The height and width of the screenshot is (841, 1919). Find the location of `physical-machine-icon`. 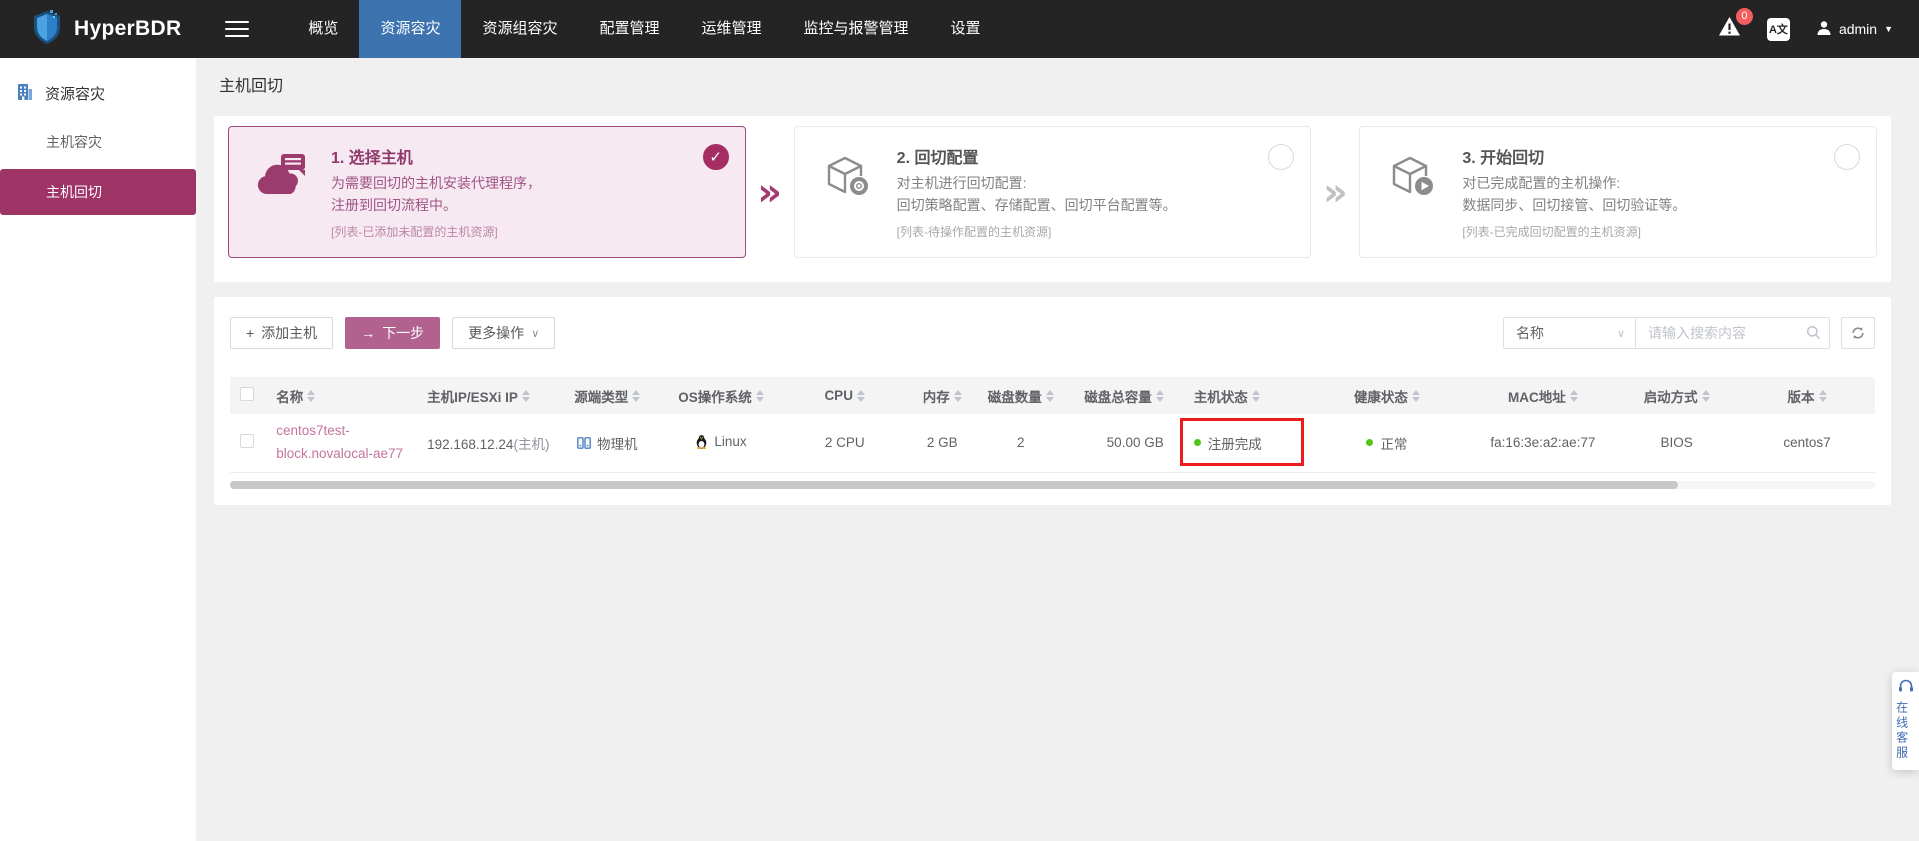

physical-machine-icon is located at coordinates (584, 442).